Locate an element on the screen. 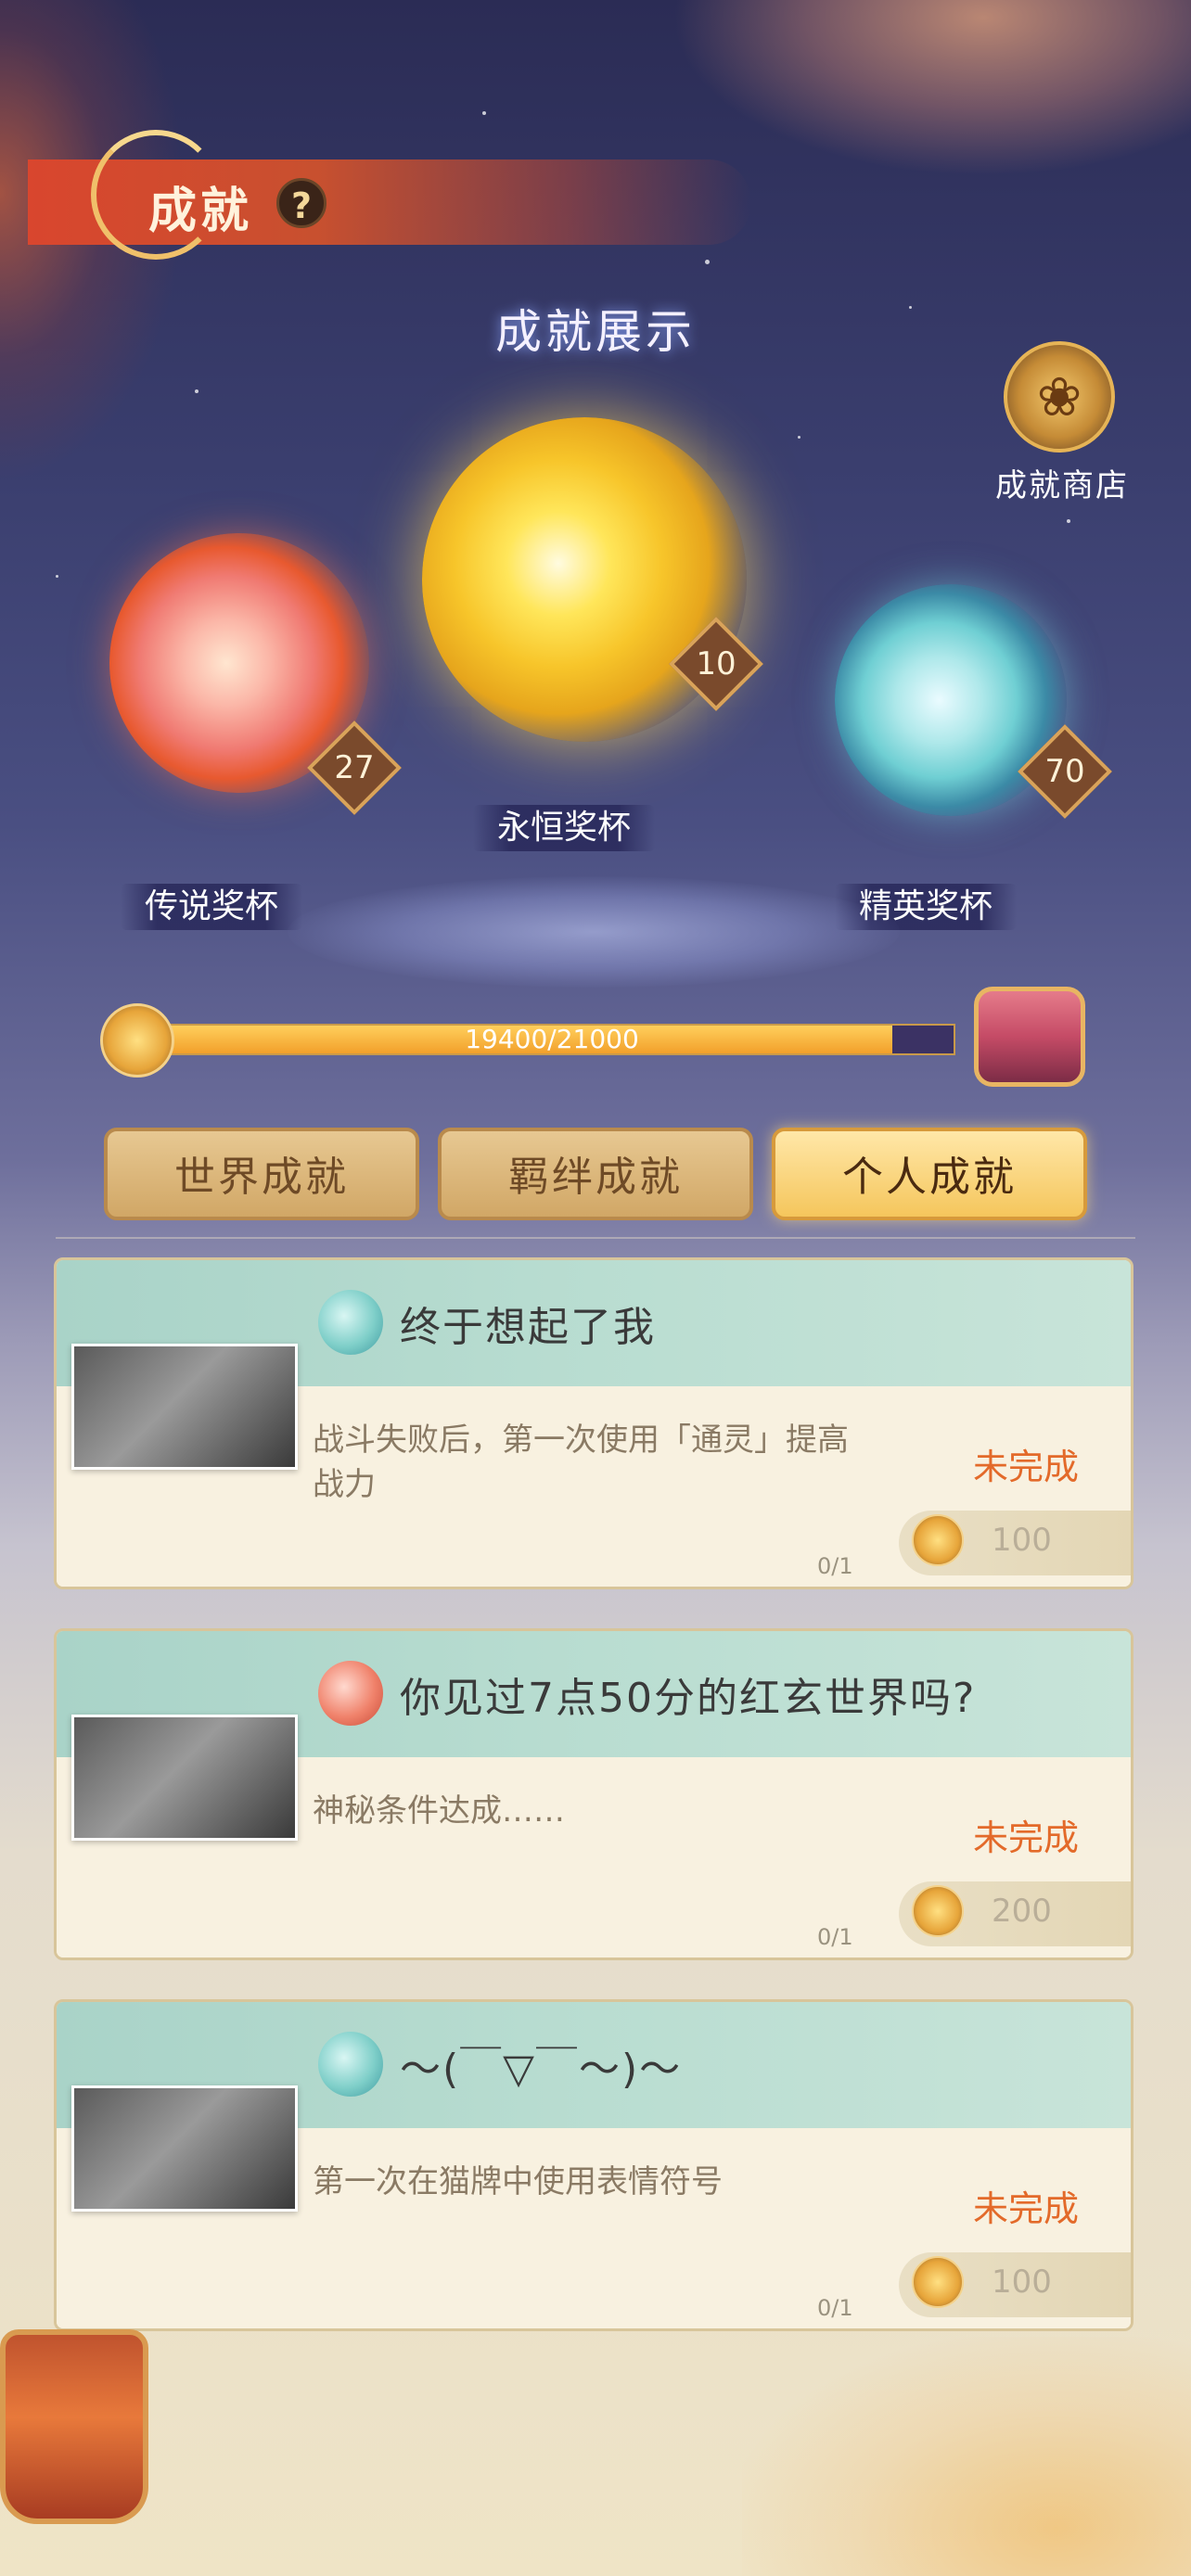 This screenshot has height=2576, width=1191. eternal-trophy-count: 10 is located at coordinates (716, 663).